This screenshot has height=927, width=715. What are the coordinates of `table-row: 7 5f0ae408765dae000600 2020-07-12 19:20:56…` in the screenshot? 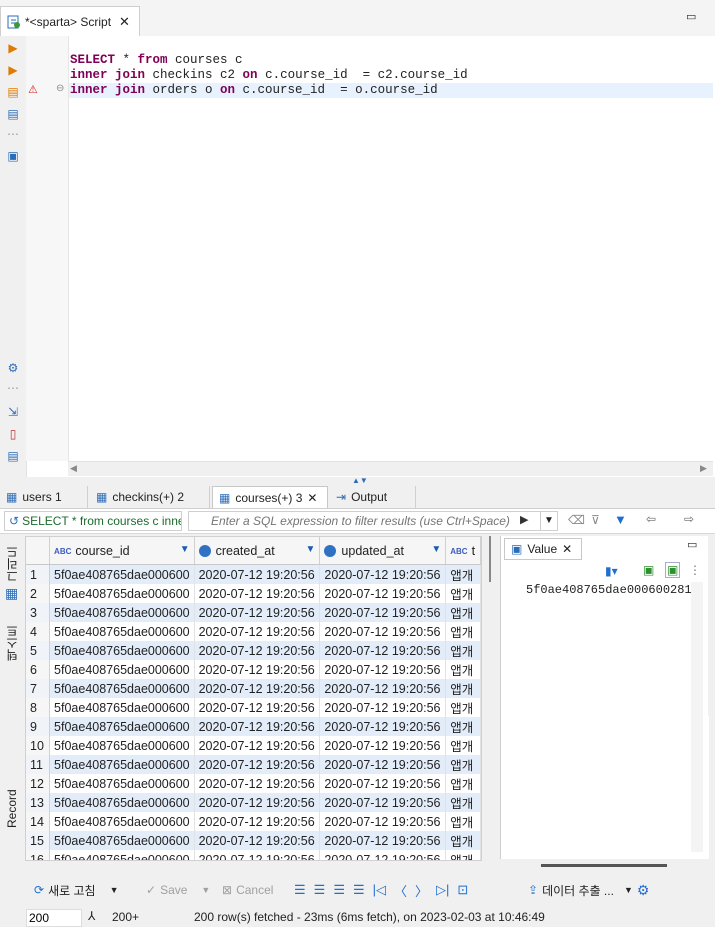 It's located at (253, 688).